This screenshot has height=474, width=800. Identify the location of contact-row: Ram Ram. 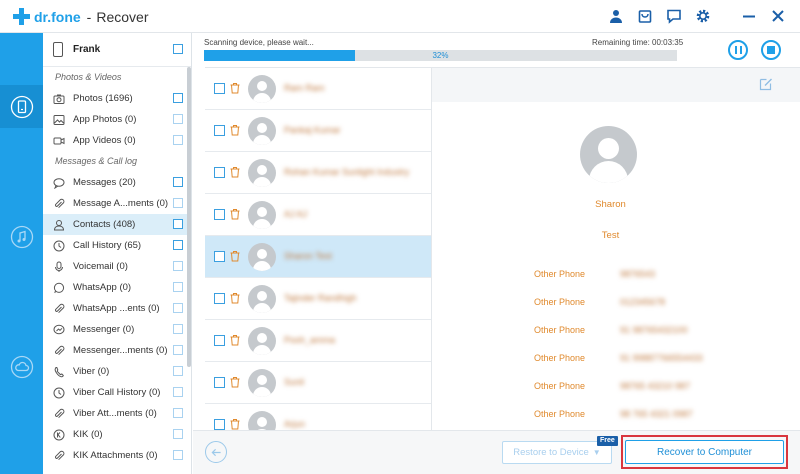
(318, 89).